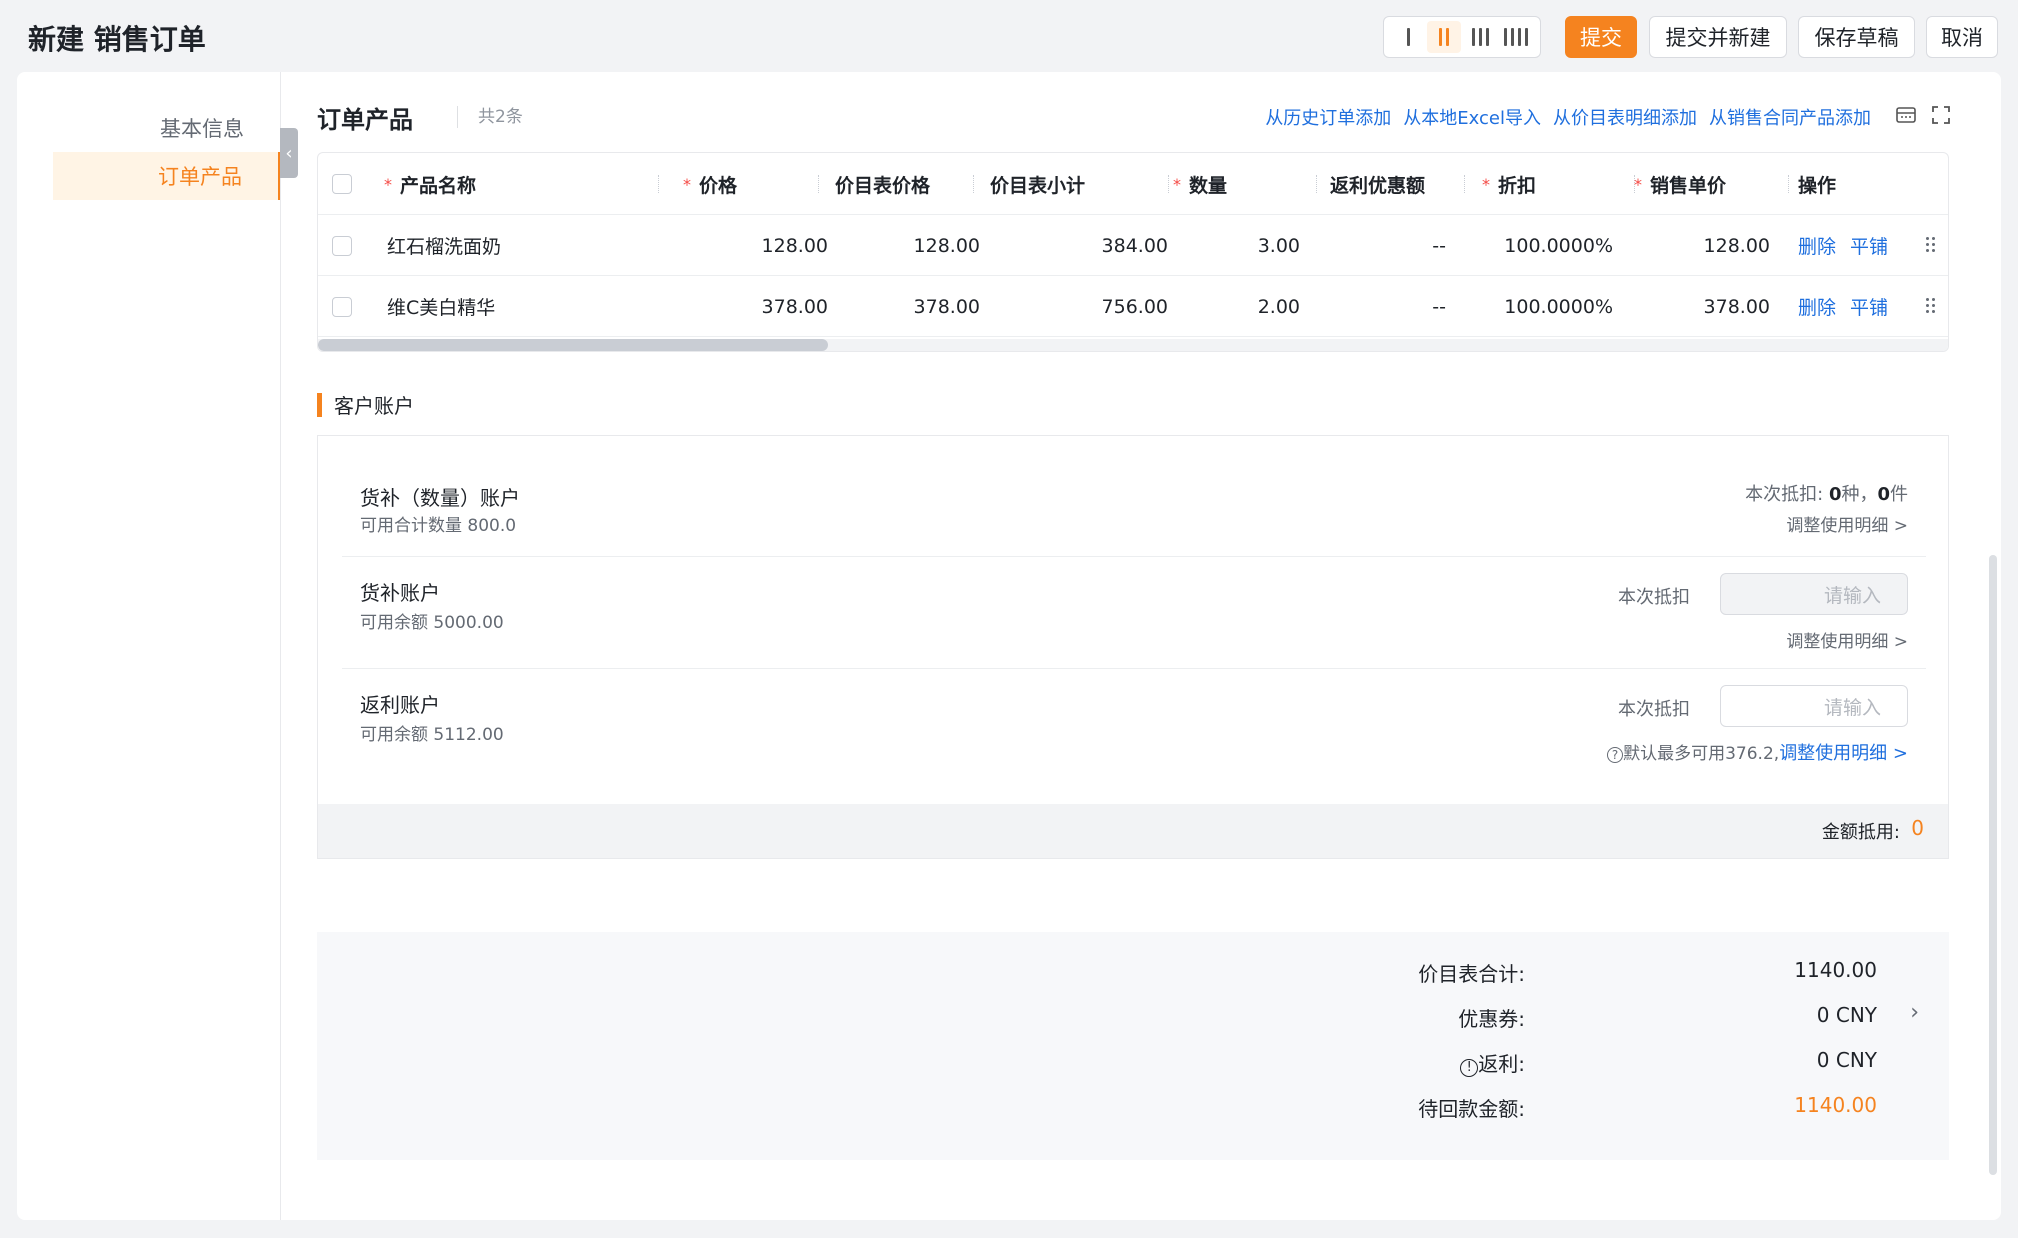 Image resolution: width=2018 pixels, height=1238 pixels. I want to click on customer-account-header: 客户账户, so click(365, 404).